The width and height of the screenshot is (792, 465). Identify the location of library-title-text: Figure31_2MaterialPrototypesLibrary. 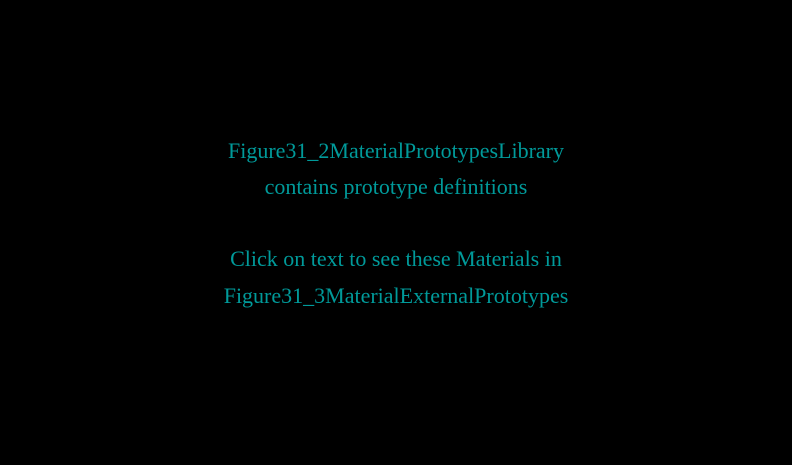
(396, 150).